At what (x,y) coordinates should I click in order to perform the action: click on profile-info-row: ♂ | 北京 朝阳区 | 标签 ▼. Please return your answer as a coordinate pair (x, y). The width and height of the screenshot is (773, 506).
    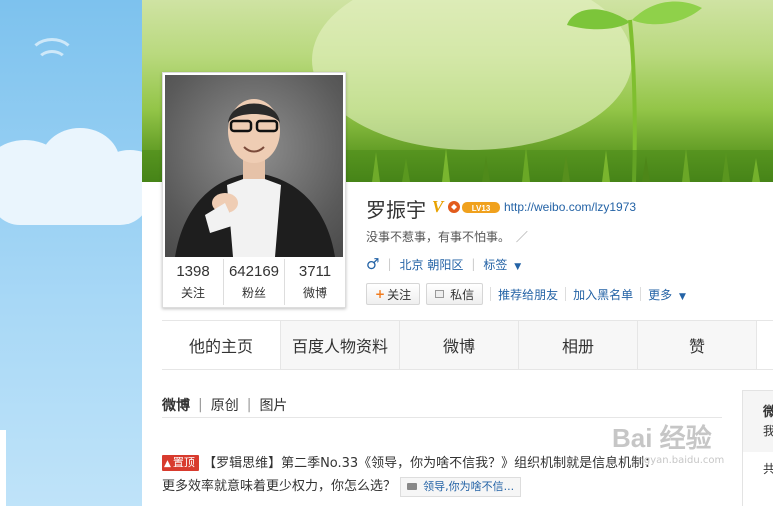
    Looking at the image, I should click on (443, 264).